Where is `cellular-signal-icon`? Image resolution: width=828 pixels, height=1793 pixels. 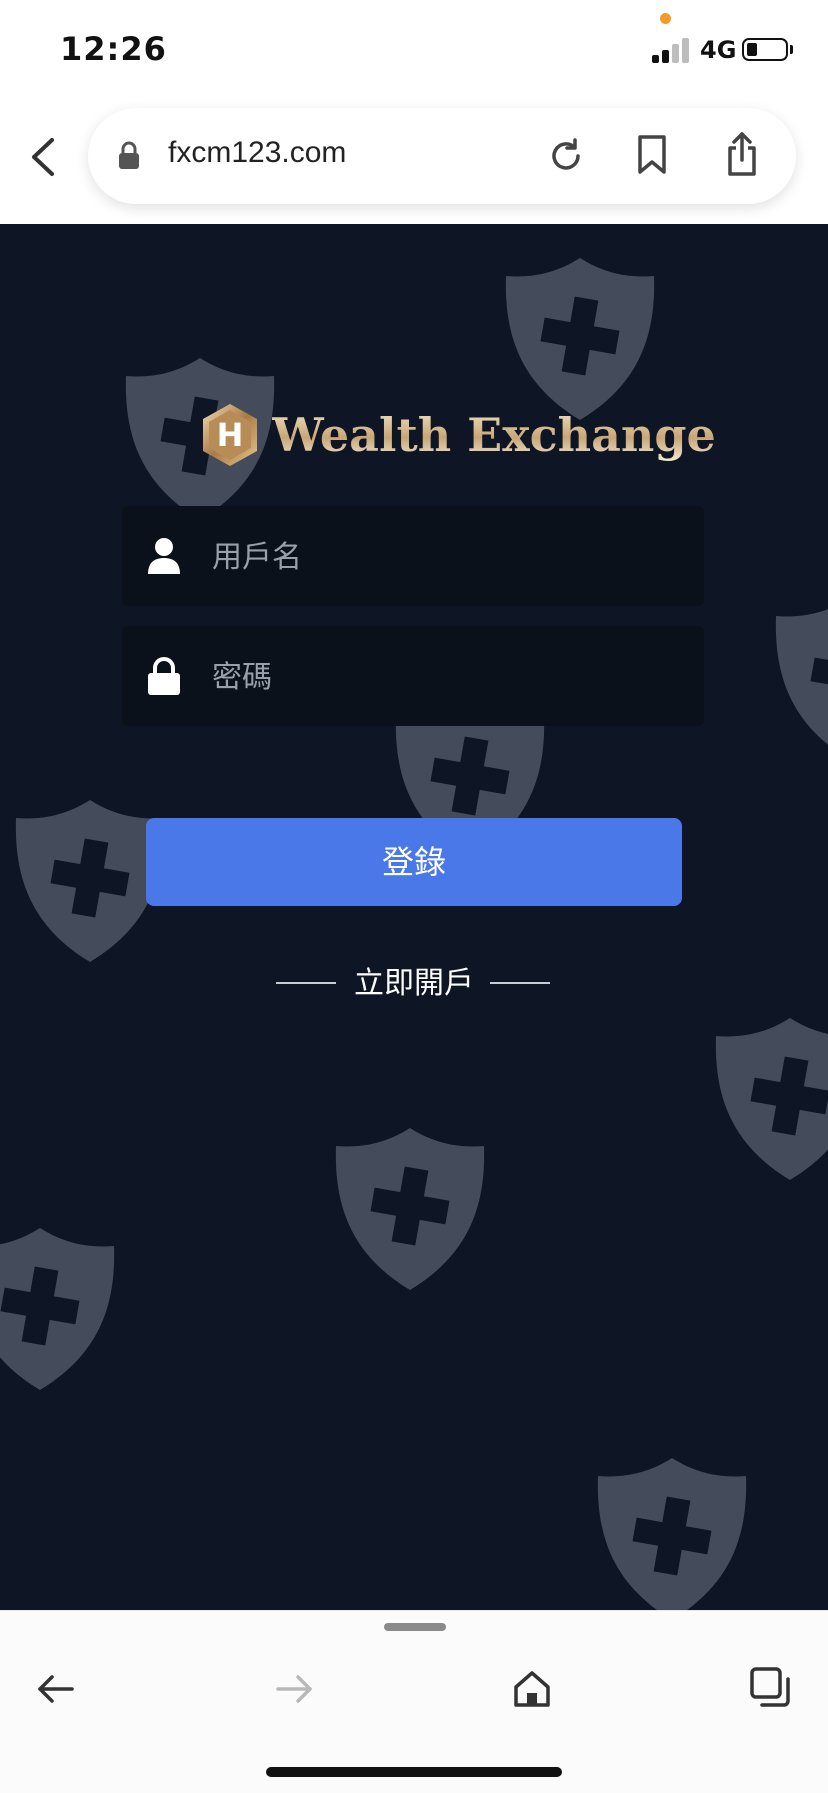
cellular-signal-icon is located at coordinates (672, 50).